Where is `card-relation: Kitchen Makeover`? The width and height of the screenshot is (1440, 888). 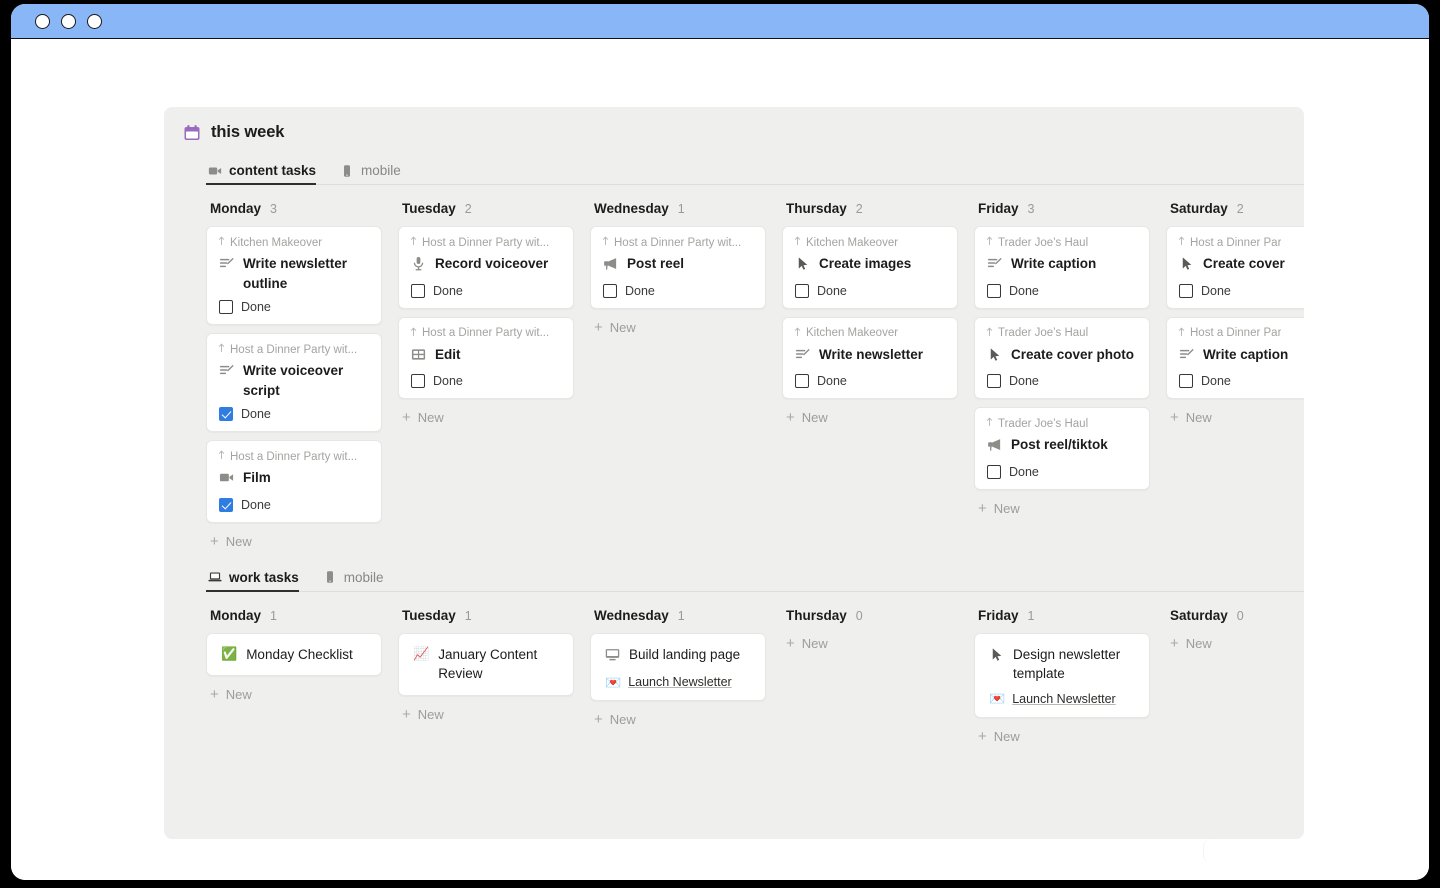
card-relation: Kitchen Makeover is located at coordinates (870, 242).